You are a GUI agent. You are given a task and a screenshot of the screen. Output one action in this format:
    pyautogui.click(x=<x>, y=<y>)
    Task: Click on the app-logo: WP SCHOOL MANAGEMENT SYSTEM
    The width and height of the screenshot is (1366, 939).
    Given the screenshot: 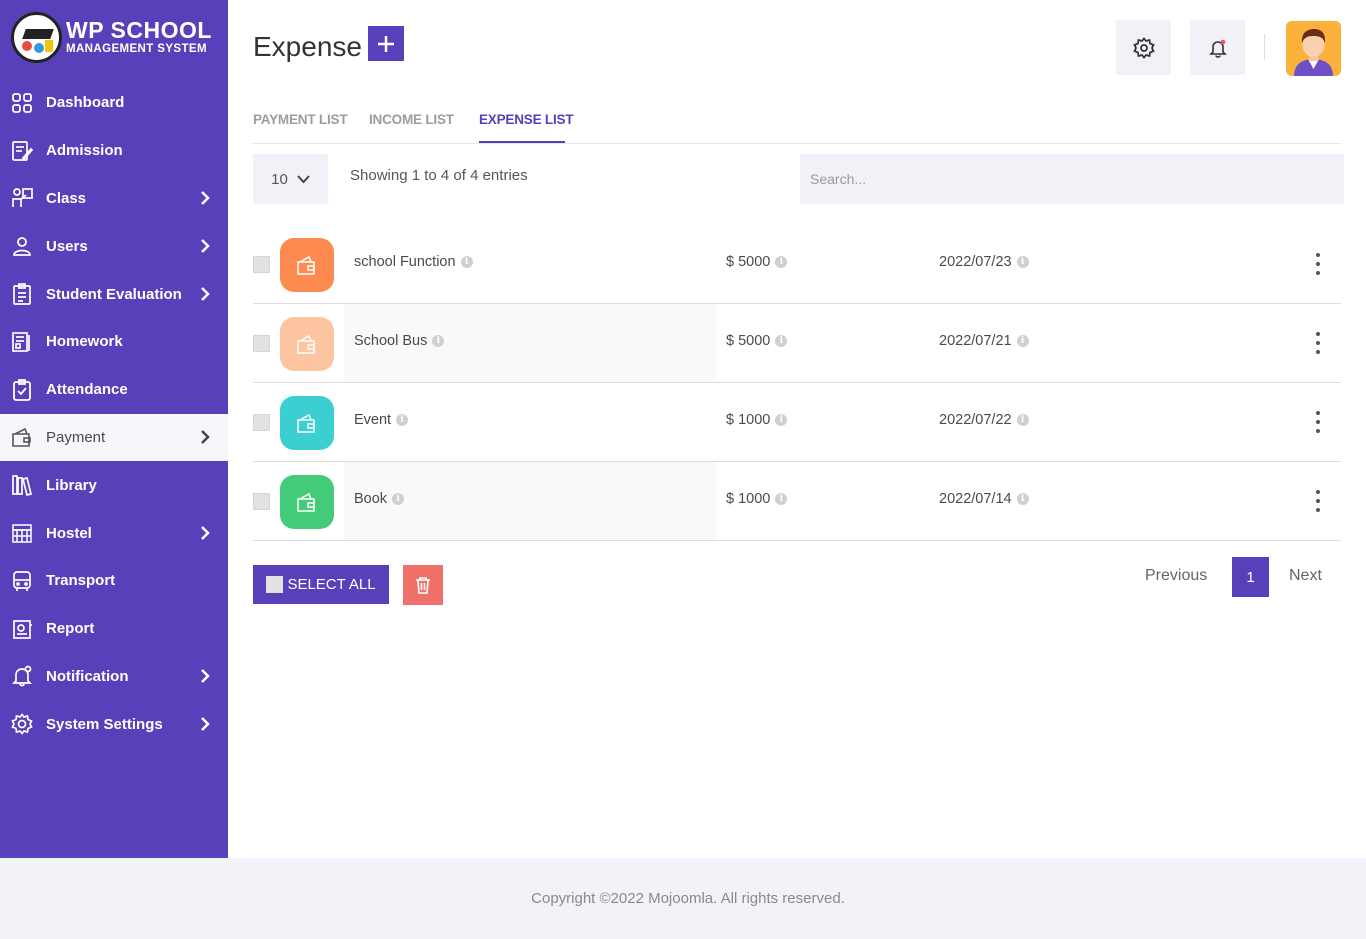 What is the action you would take?
    pyautogui.click(x=111, y=37)
    